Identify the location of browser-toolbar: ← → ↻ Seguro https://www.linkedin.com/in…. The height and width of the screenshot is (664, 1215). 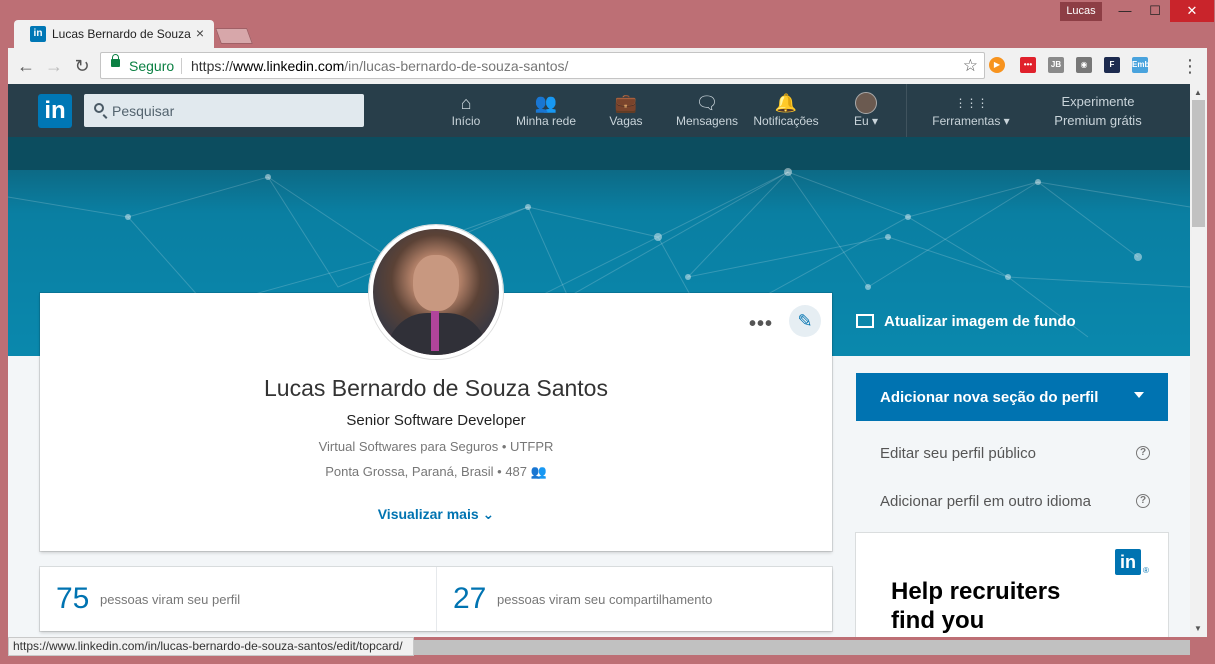
(607, 66).